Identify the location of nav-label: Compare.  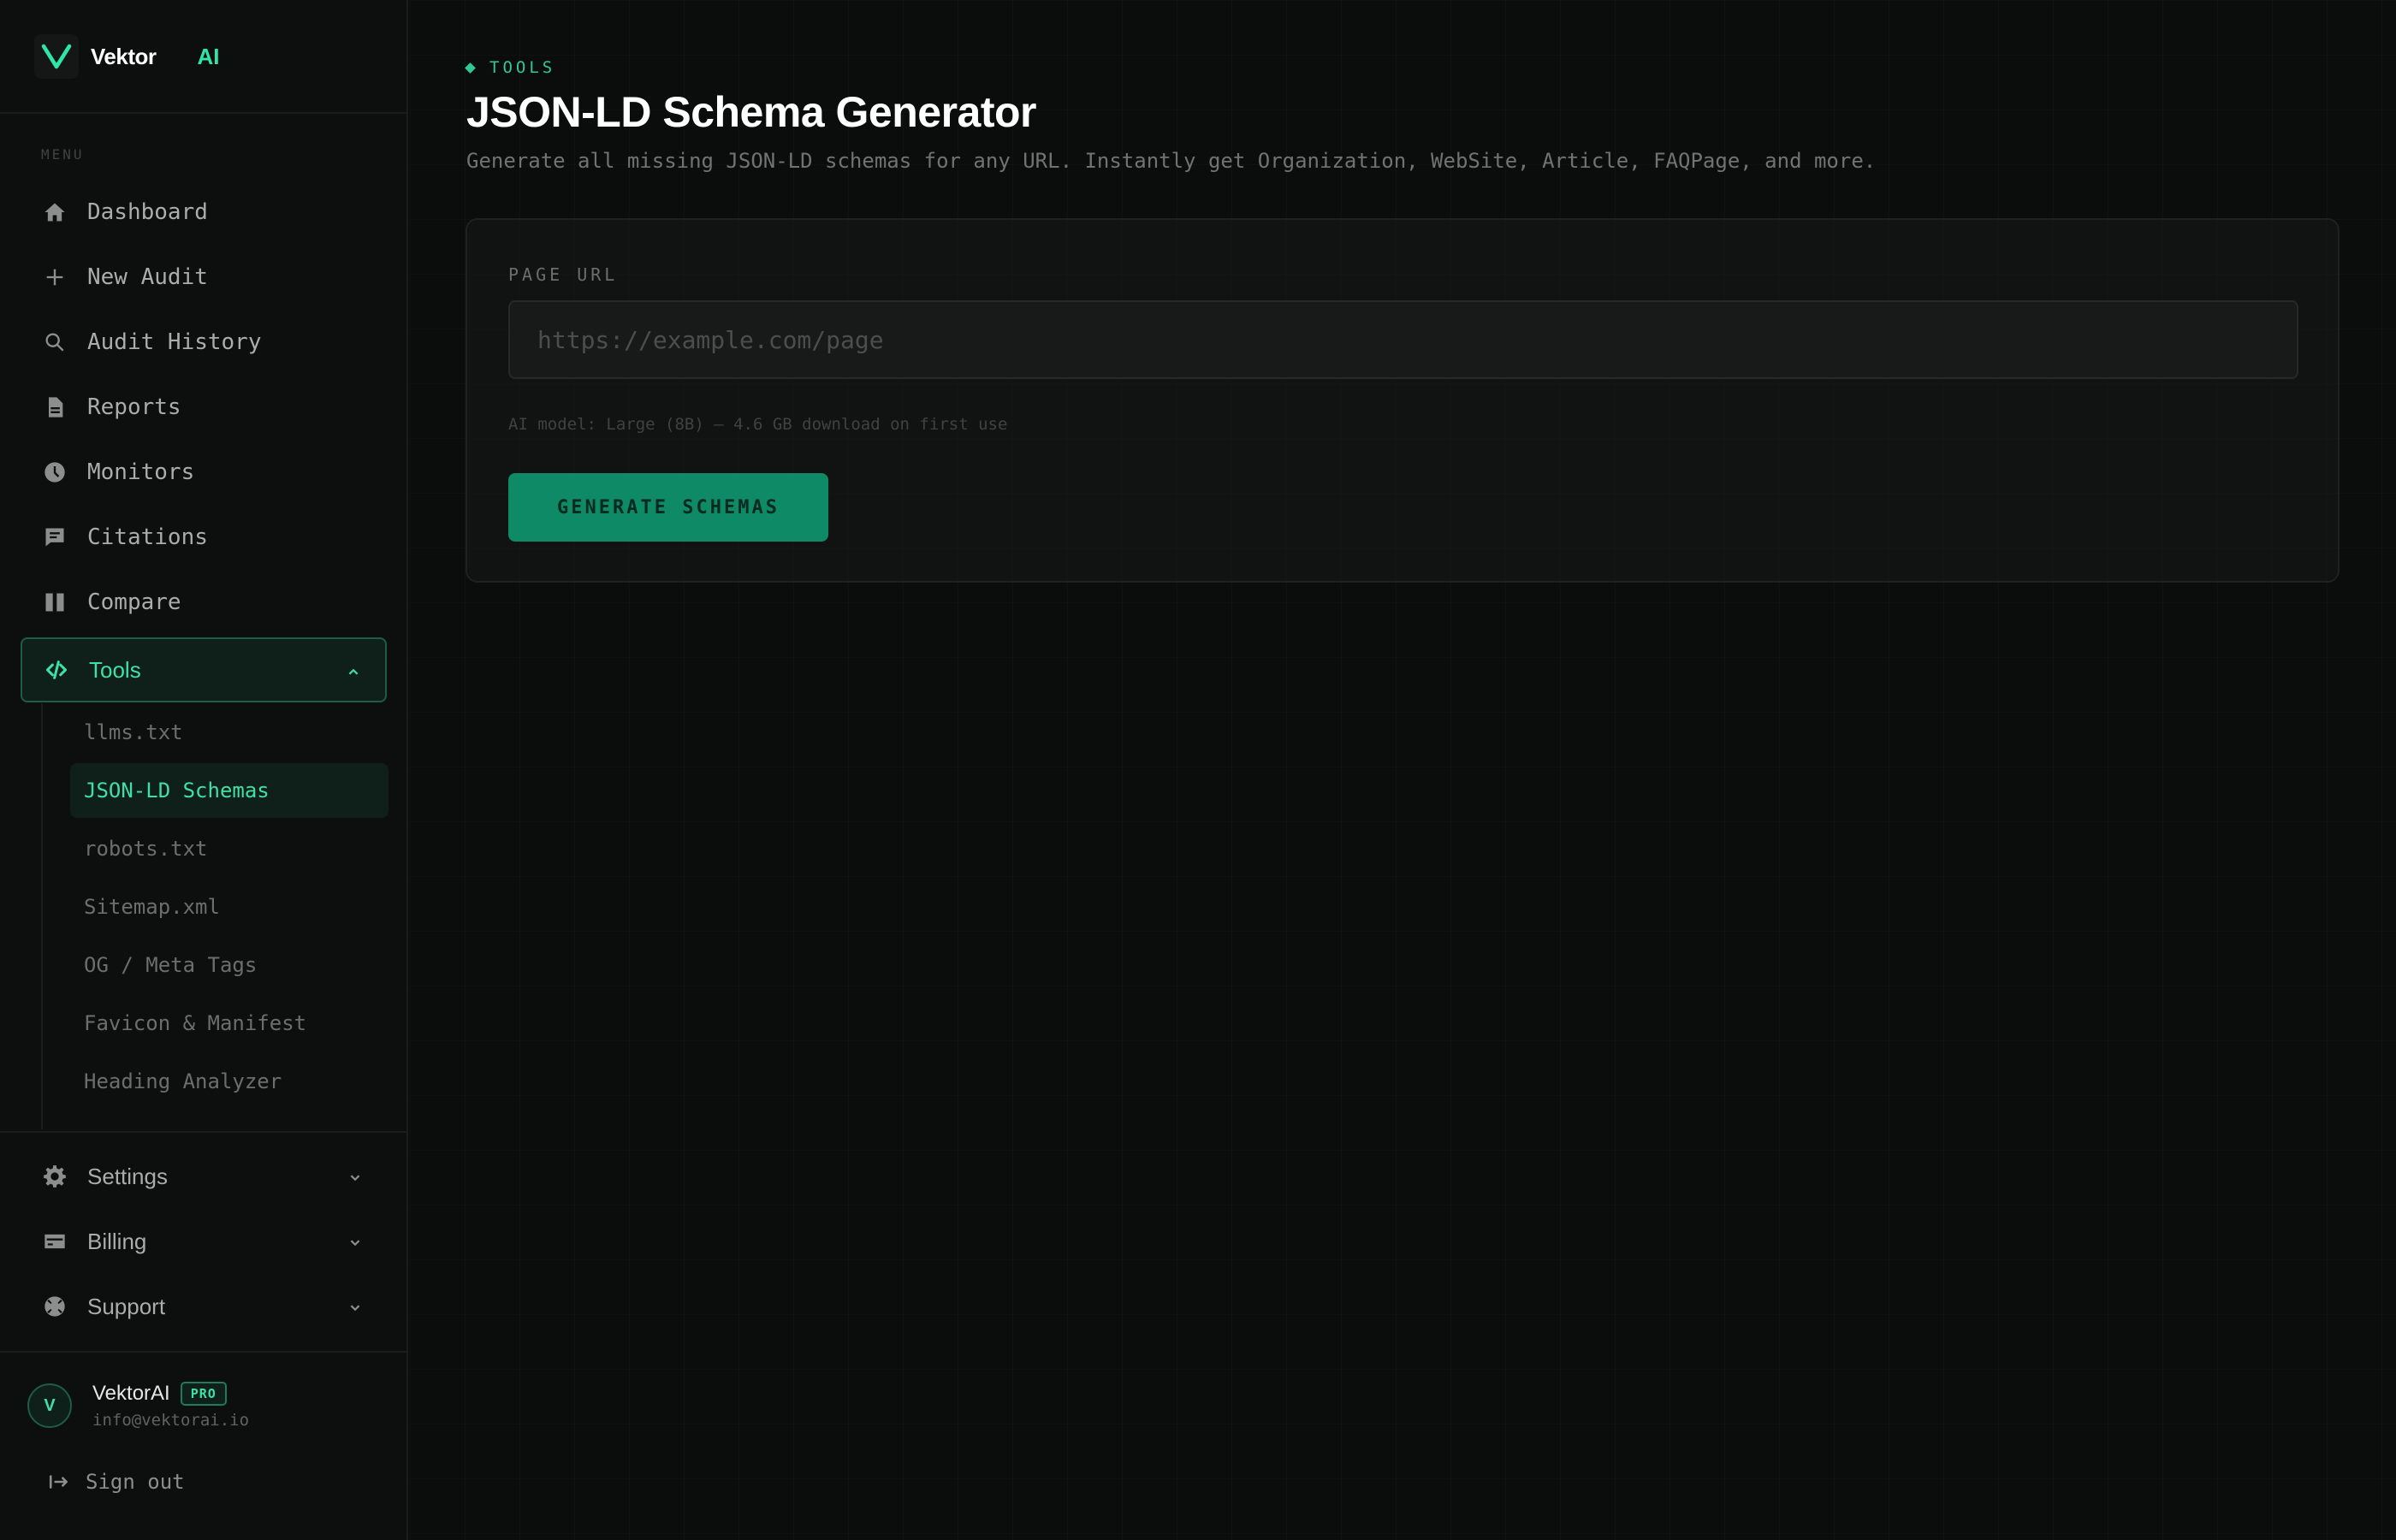
(134, 602).